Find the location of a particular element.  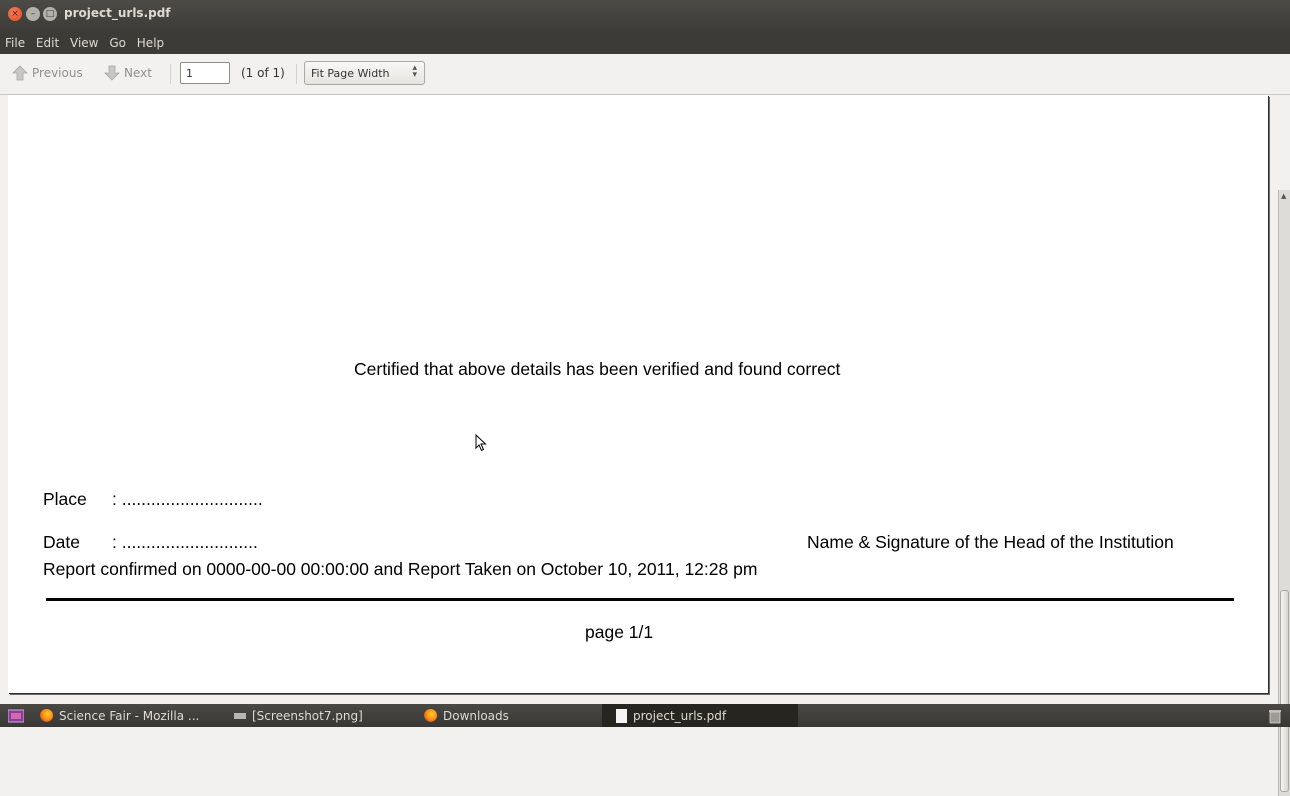

zoom-select: Fit Page Width ▴ ▾ is located at coordinates (364, 73).